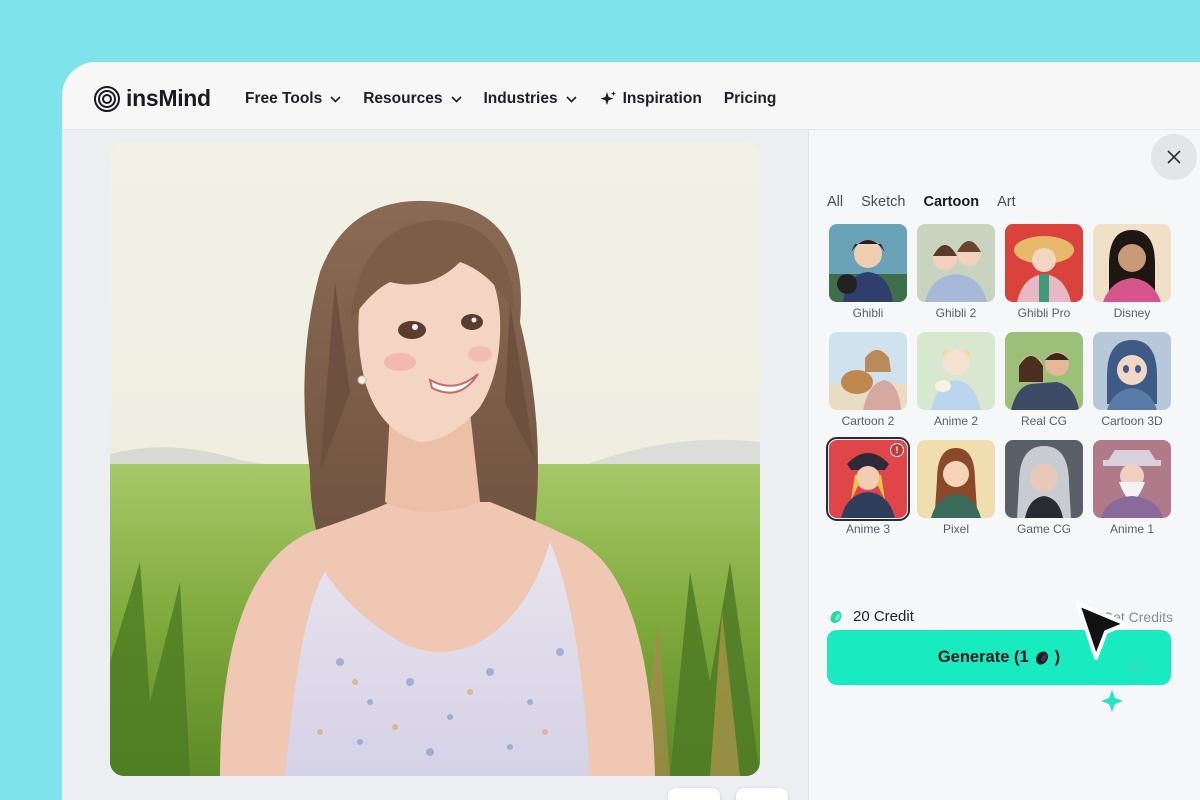 The height and width of the screenshot is (800, 1200). Describe the element at coordinates (1043, 529) in the screenshot. I see `style-label: Game CG` at that location.